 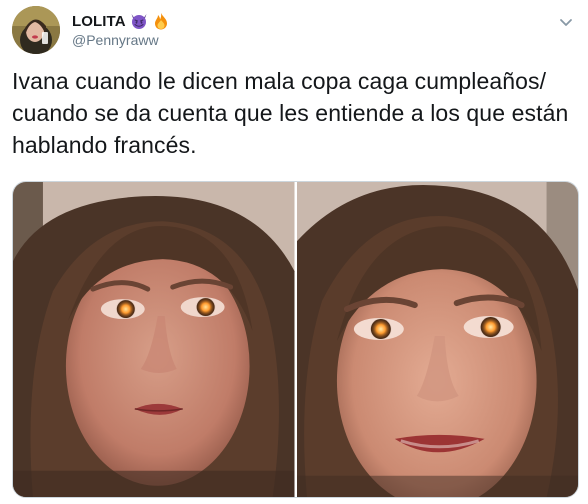 I want to click on display-name: LOLITA, so click(x=99, y=21).